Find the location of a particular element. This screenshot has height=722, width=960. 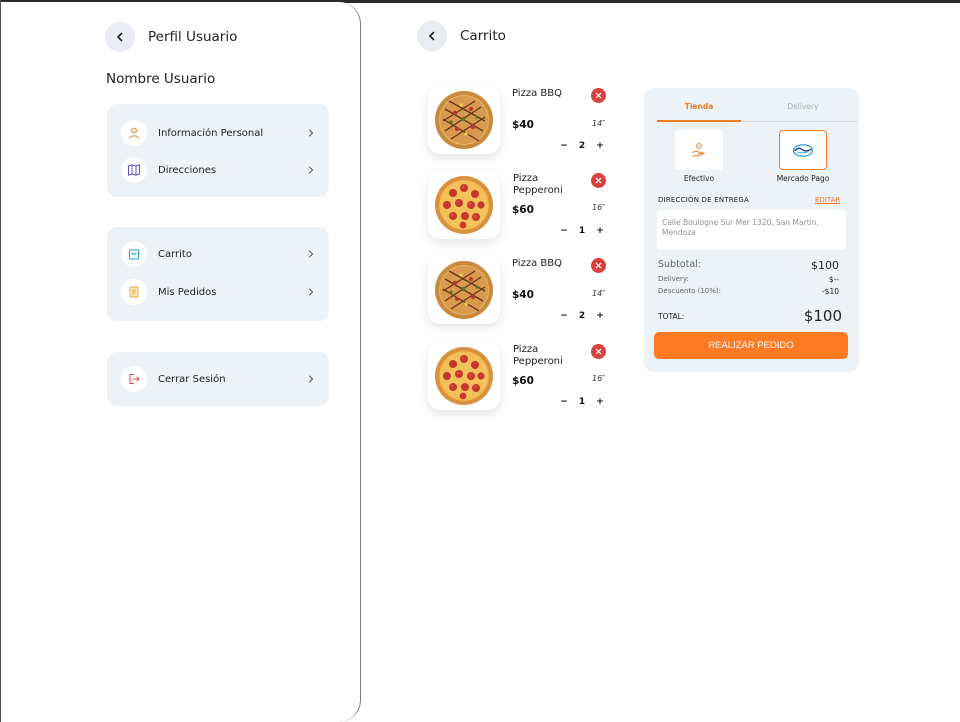

map-icon is located at coordinates (134, 170).